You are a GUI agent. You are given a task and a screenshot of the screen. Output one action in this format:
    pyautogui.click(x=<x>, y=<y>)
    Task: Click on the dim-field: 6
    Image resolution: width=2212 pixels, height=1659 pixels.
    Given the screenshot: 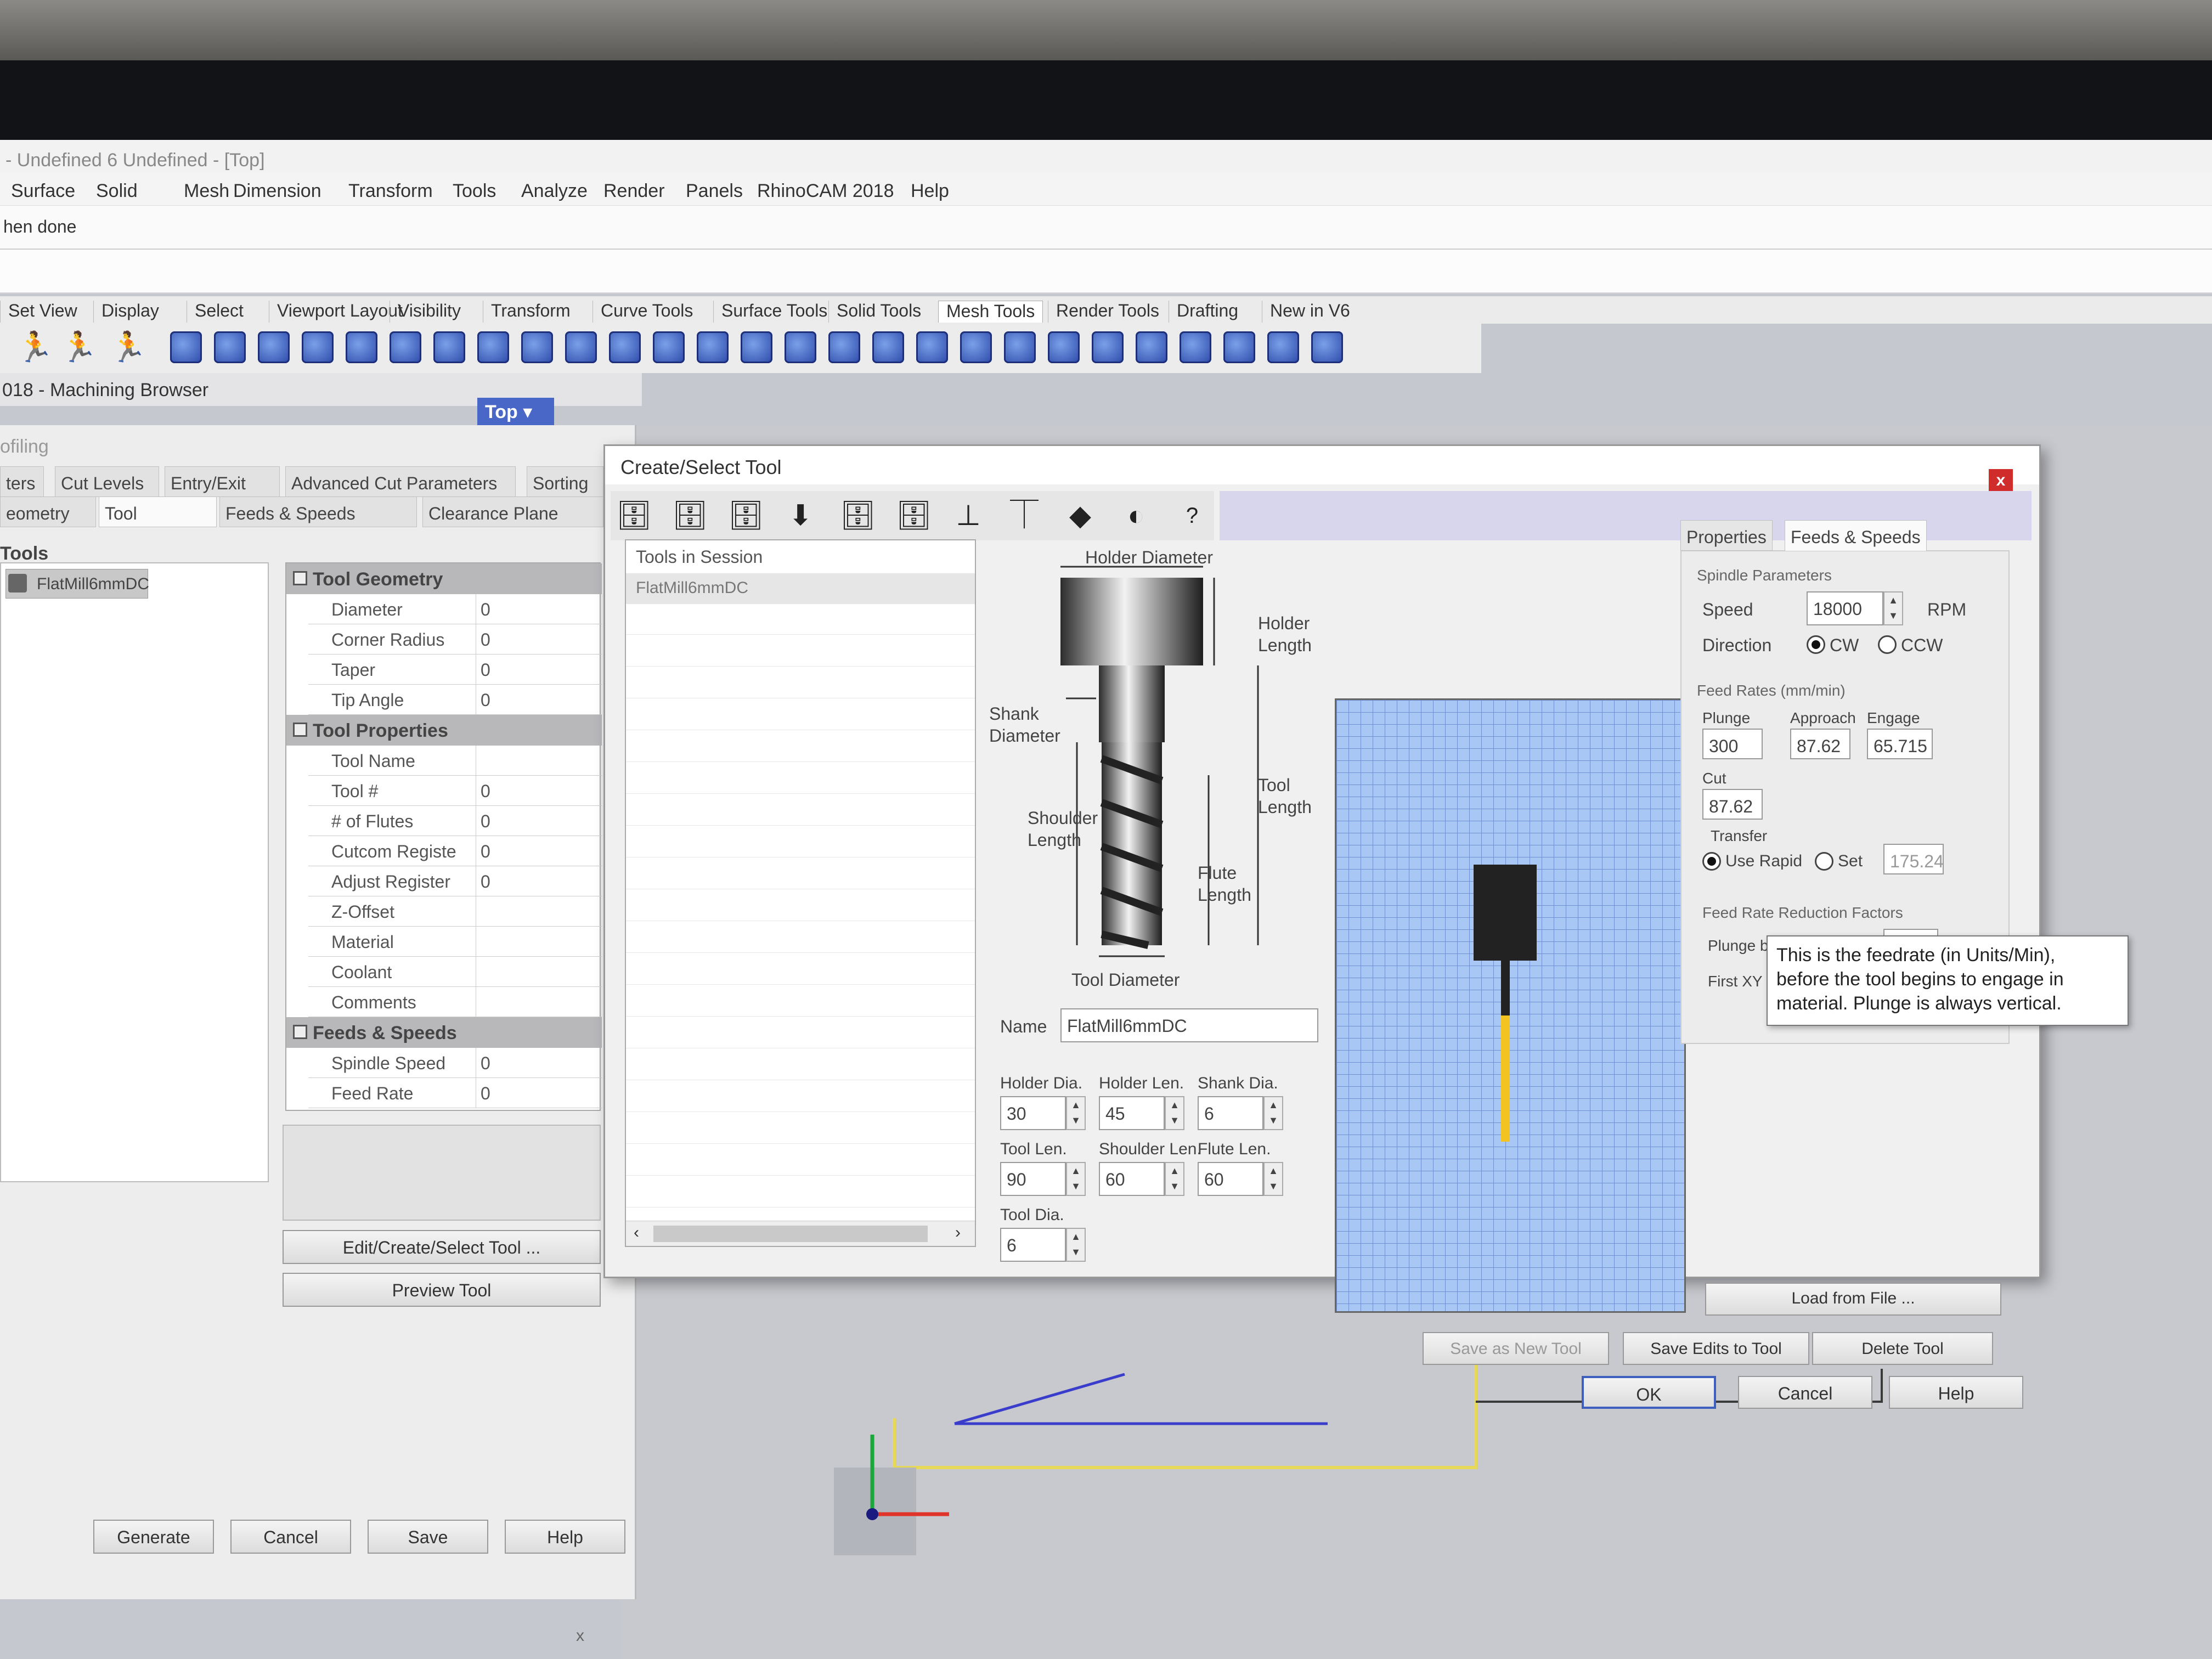 What is the action you would take?
    pyautogui.click(x=1231, y=1113)
    